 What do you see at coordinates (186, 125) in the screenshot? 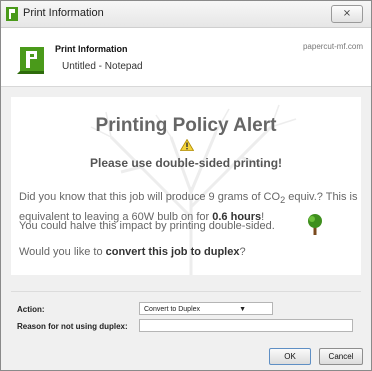
I see `alert-title: Printing Policy Alert` at bounding box center [186, 125].